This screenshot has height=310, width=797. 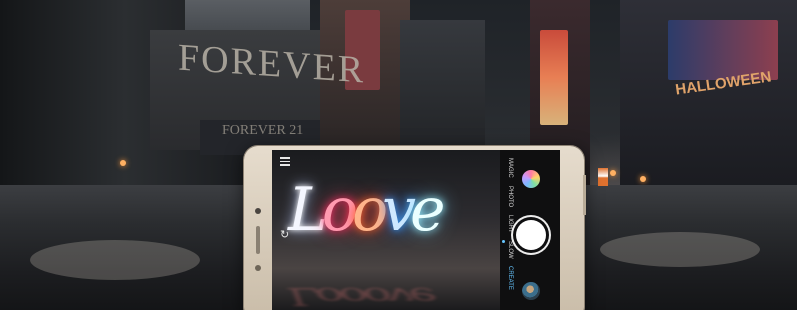 What do you see at coordinates (603, 177) in the screenshot?
I see `traffic-cone` at bounding box center [603, 177].